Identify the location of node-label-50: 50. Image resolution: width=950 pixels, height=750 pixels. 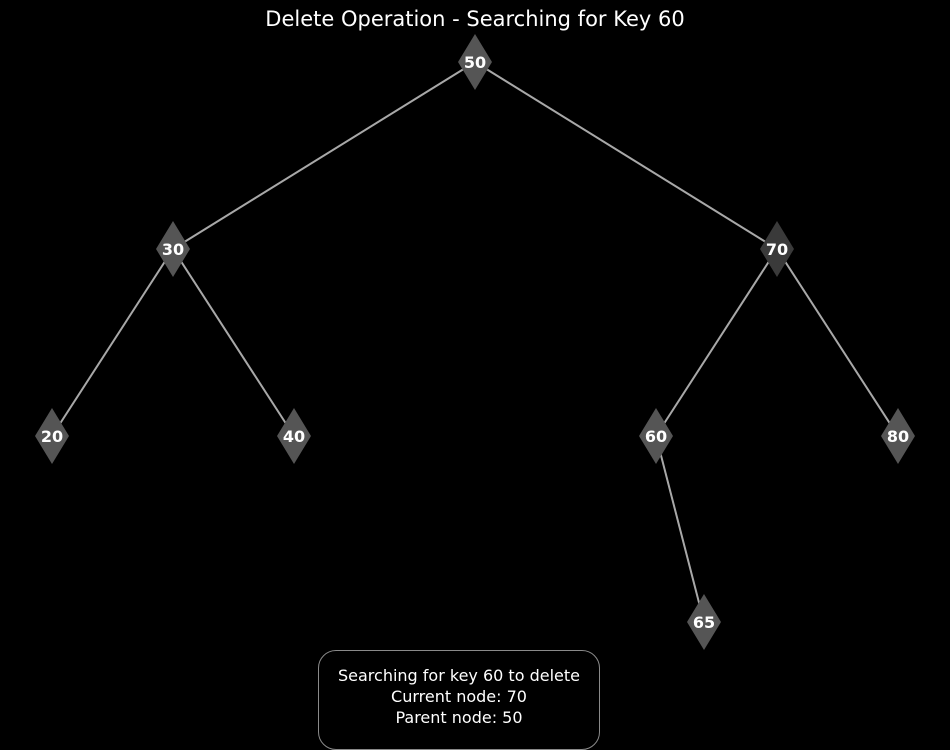
(475, 62).